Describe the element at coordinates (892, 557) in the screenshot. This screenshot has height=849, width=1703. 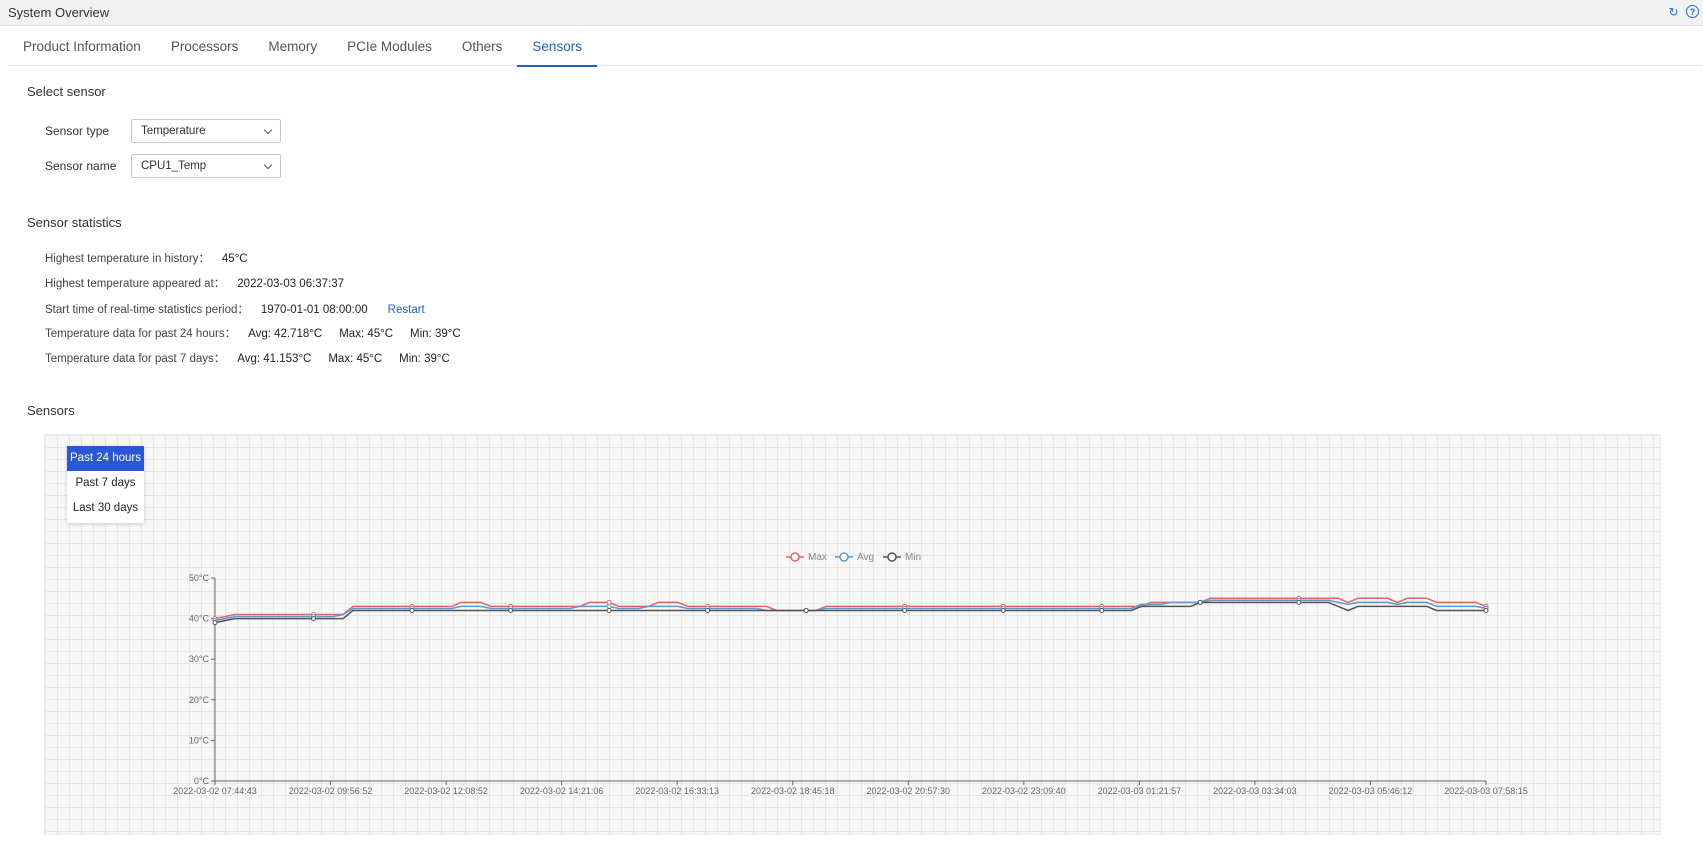
I see `legend-marker-min` at that location.